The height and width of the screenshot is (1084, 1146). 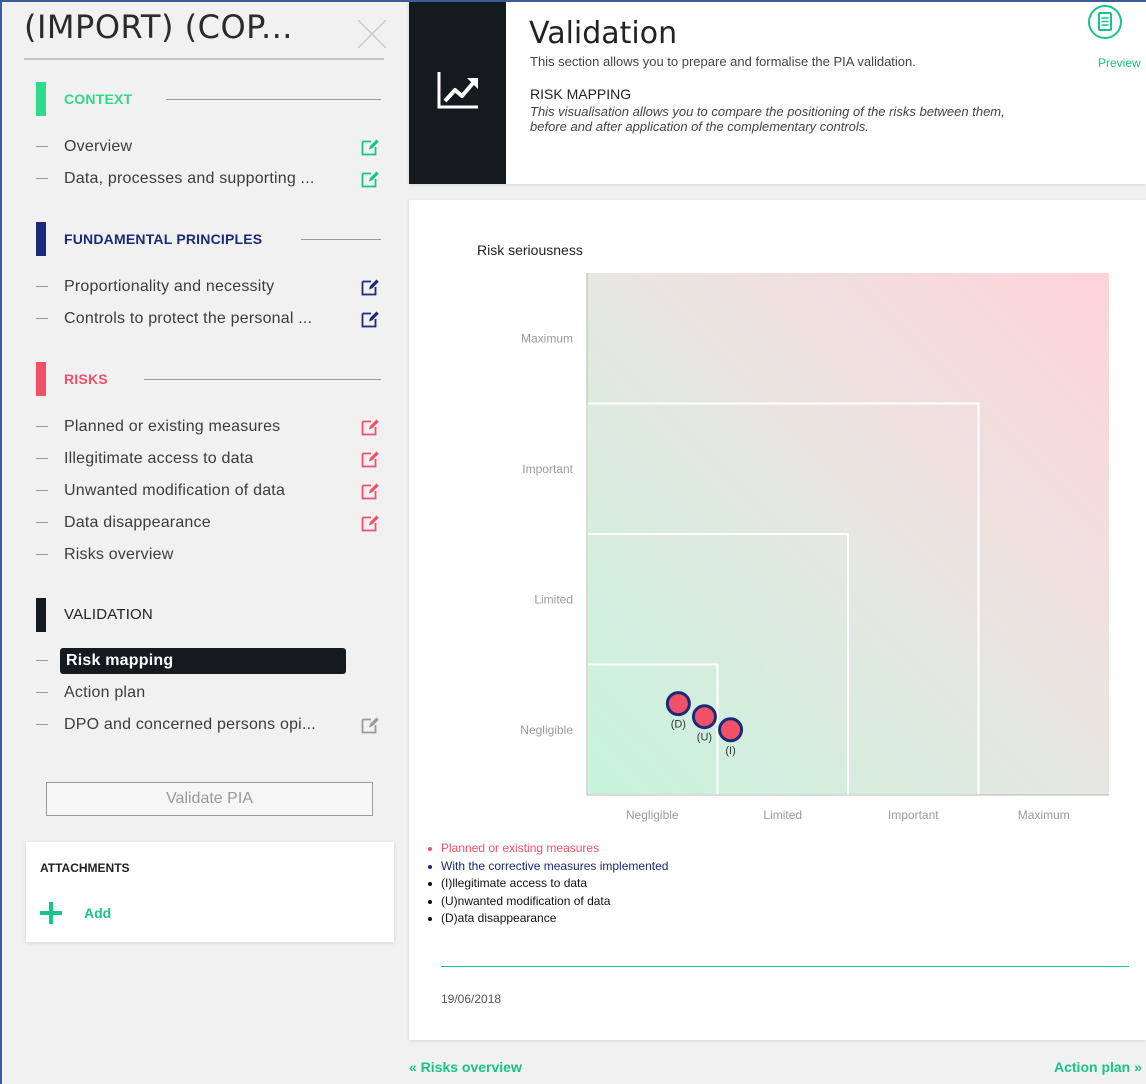 I want to click on x-tick-label: Negligible, so click(x=652, y=815).